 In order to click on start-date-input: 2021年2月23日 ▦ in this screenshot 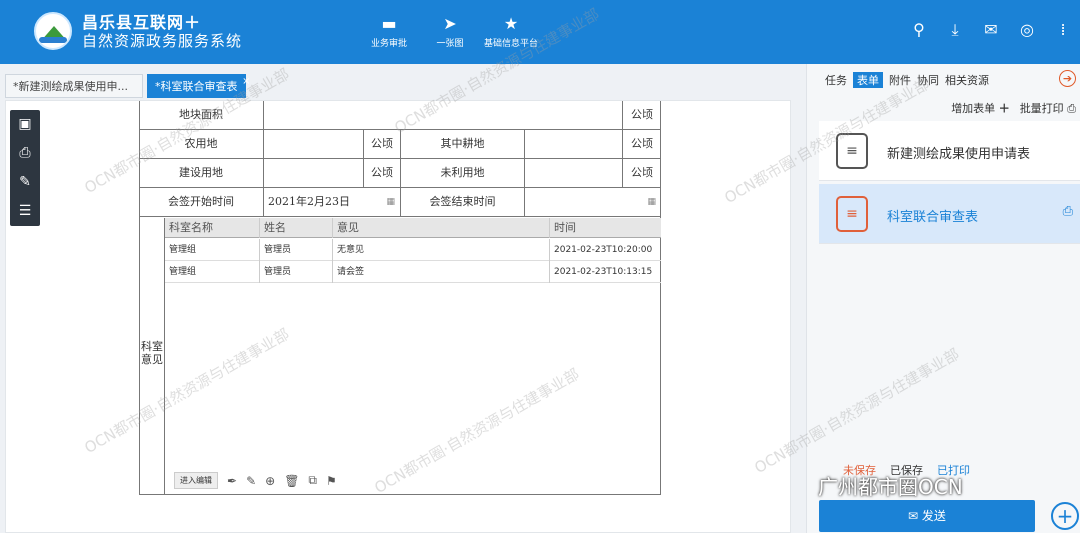, I will do `click(332, 202)`.